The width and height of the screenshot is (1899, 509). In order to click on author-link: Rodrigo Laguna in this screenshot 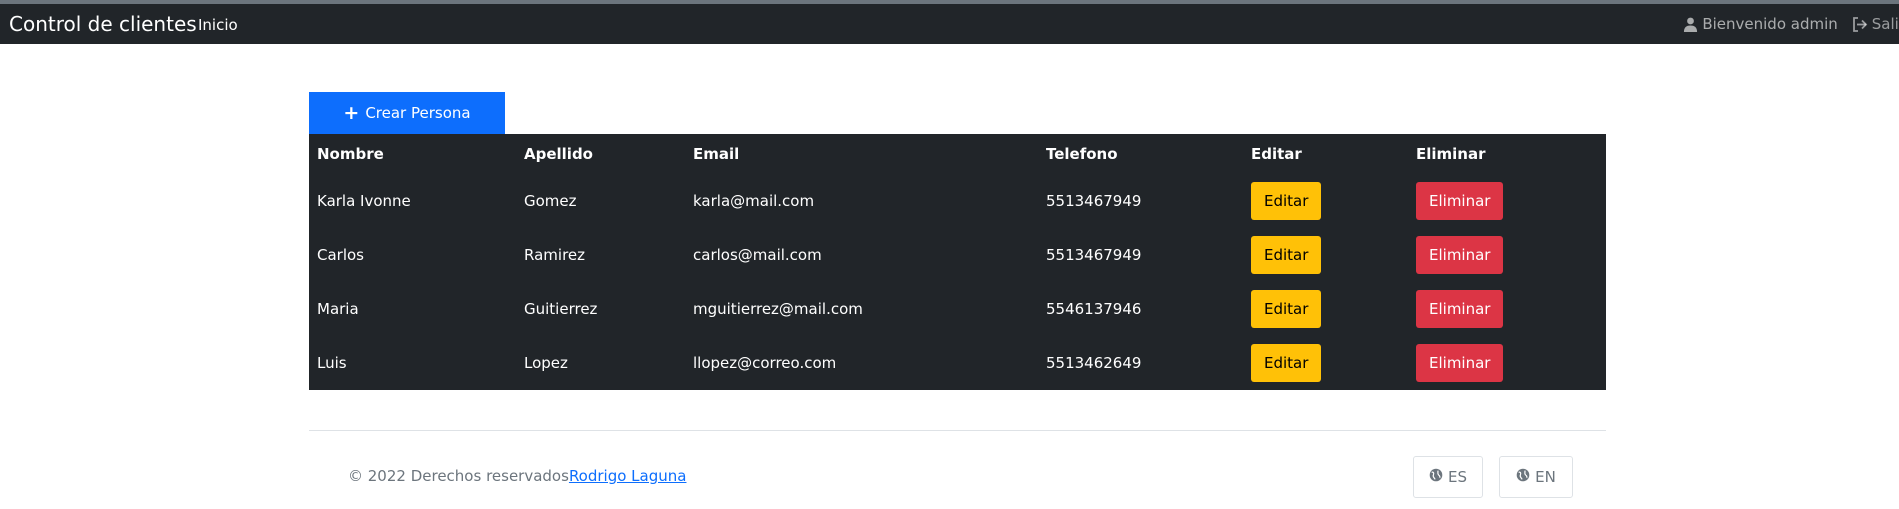, I will do `click(628, 476)`.